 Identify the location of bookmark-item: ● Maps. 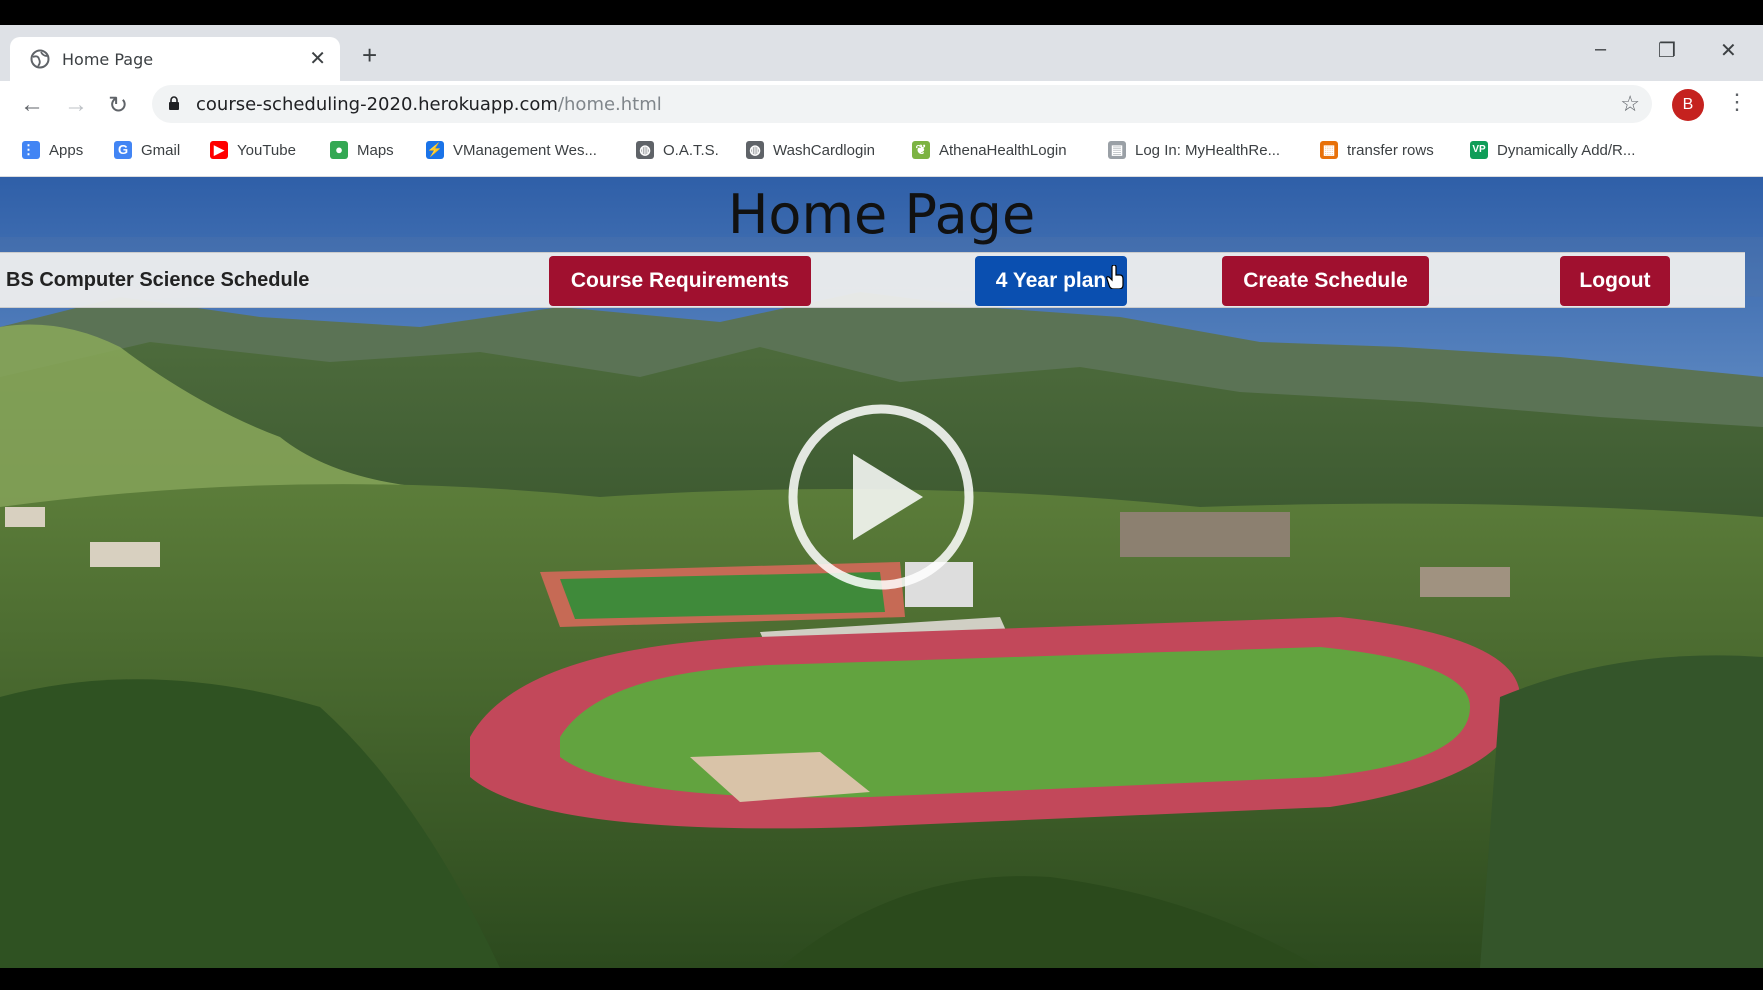
(362, 150).